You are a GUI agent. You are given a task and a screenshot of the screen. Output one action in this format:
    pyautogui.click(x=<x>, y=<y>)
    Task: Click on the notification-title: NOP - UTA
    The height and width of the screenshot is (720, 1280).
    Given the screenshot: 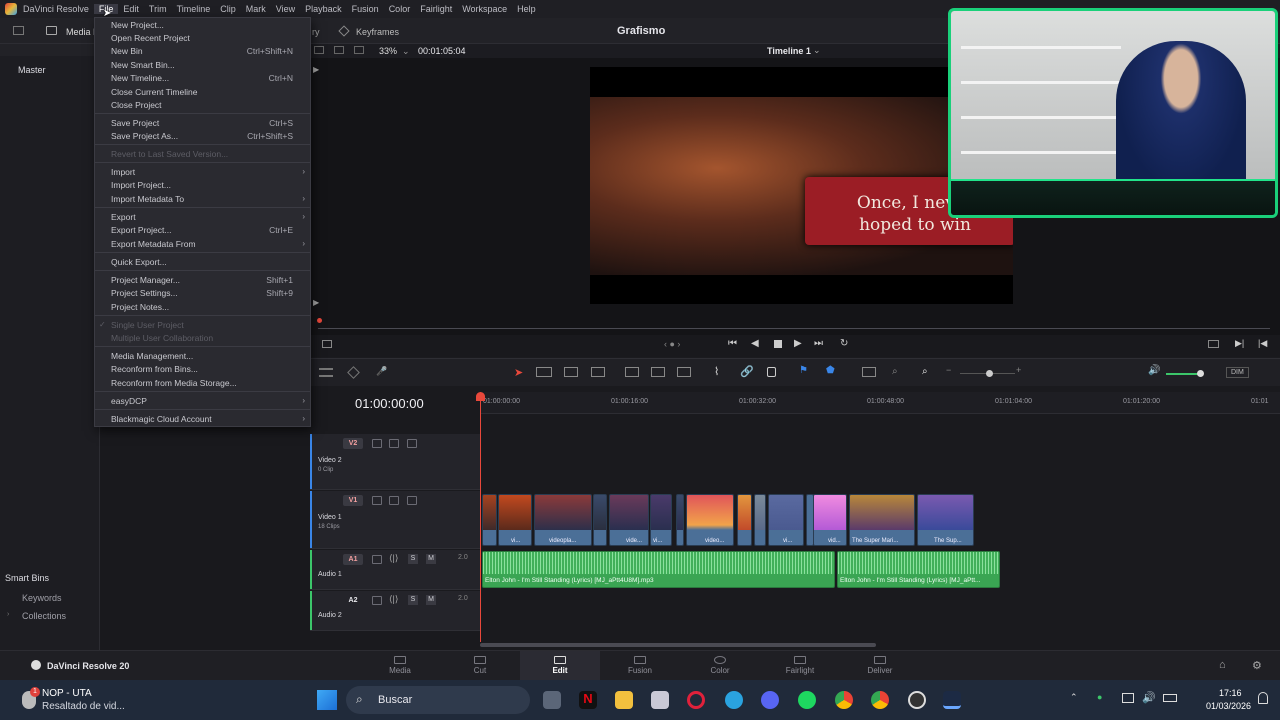 What is the action you would take?
    pyautogui.click(x=67, y=693)
    